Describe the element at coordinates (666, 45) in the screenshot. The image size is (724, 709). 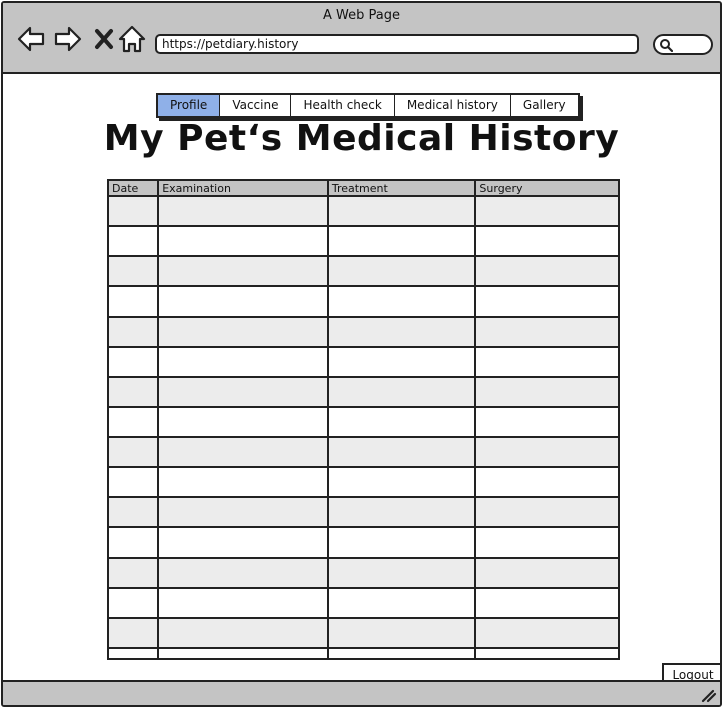
I see `search-icon` at that location.